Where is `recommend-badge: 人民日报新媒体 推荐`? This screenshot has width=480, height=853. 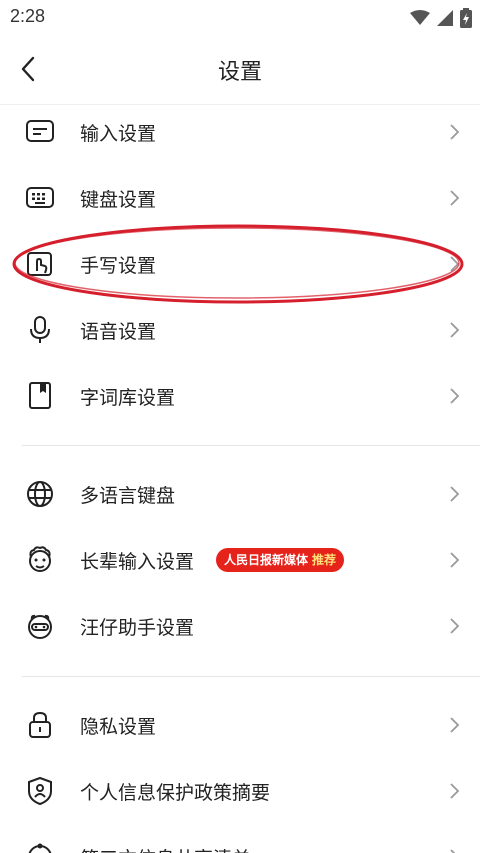
recommend-badge: 人民日报新媒体 推荐 is located at coordinates (280, 560).